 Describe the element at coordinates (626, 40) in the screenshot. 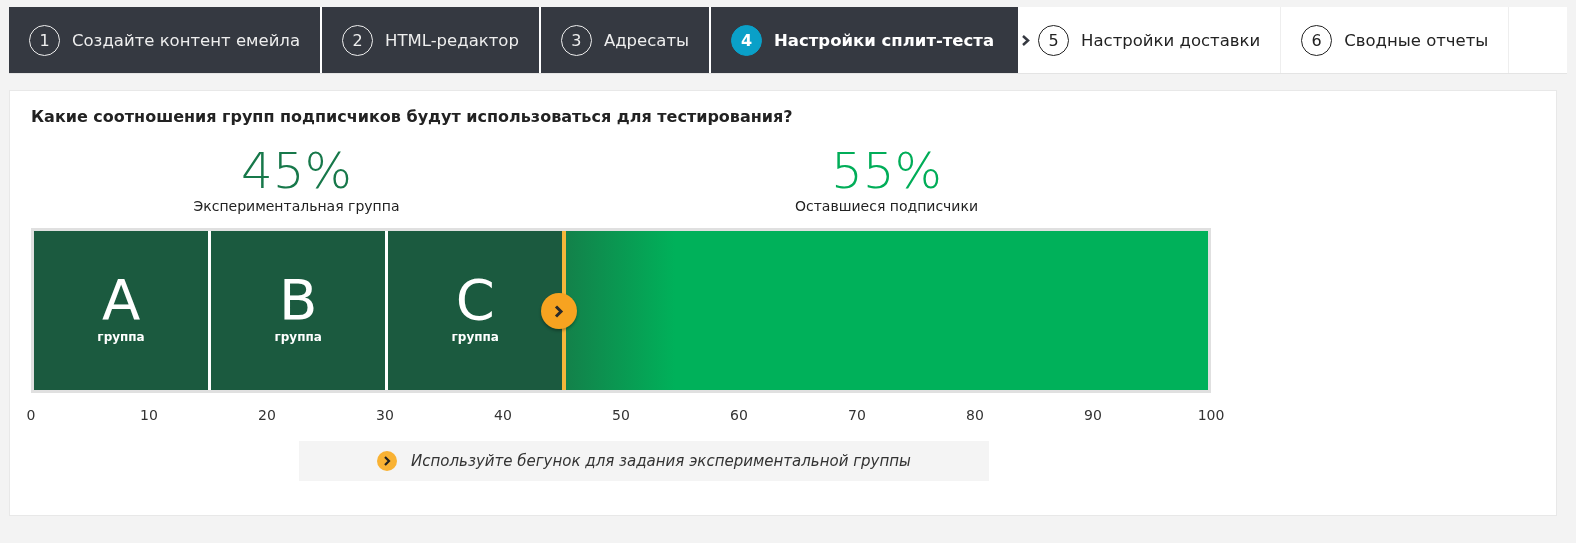

I see `step-tab: 3 Адресаты` at that location.